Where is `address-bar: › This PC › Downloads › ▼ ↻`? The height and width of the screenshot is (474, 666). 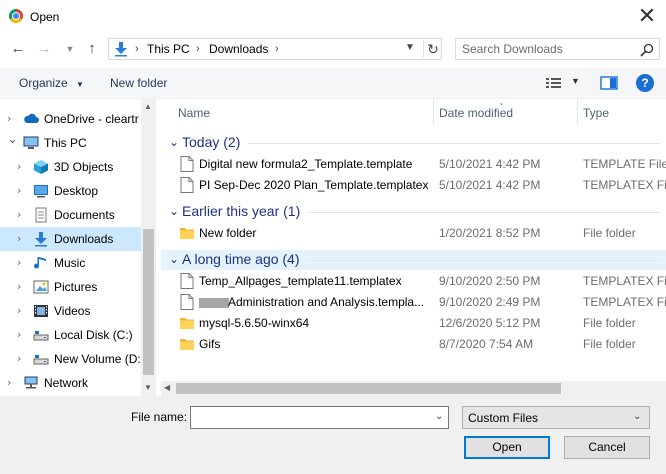 address-bar: › This PC › Downloads › ▼ ↻ is located at coordinates (275, 49).